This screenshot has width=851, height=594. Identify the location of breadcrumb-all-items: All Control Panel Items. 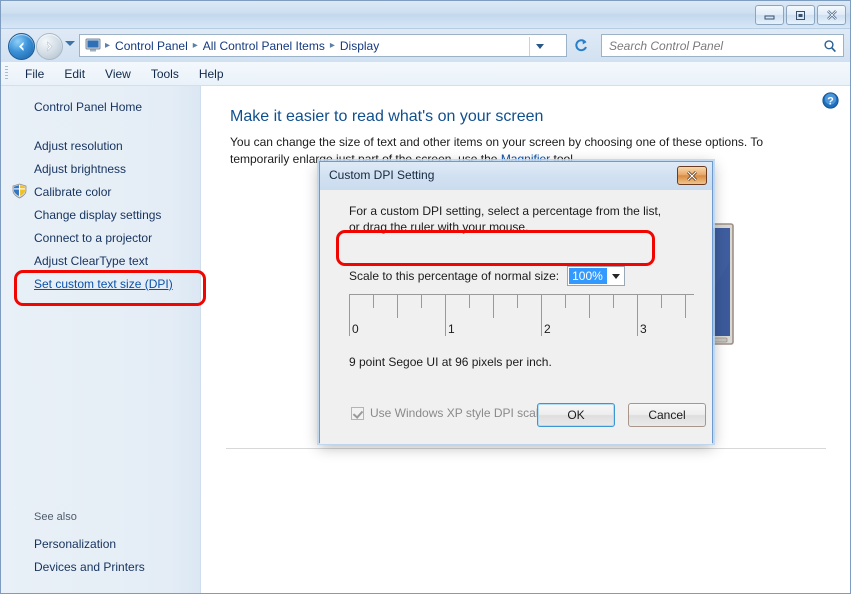
(264, 46).